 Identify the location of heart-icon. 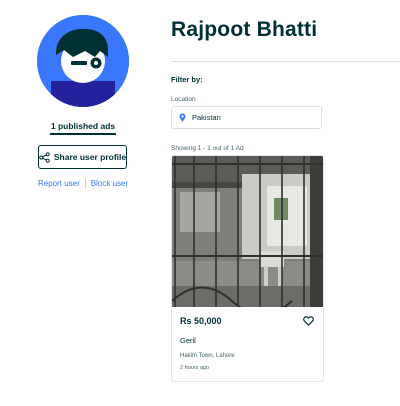
(308, 321).